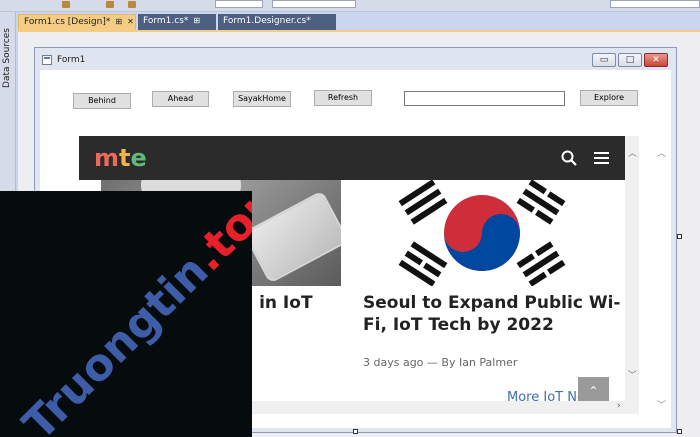 This screenshot has height=437, width=700. What do you see at coordinates (661, 152) in the screenshot?
I see `scroll-up-arrow: ︿` at bounding box center [661, 152].